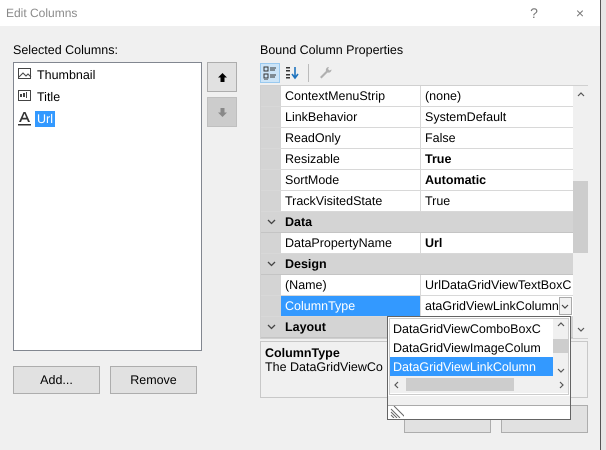 This screenshot has width=606, height=450. Describe the element at coordinates (48, 96) in the screenshot. I see `list-item: Title` at that location.